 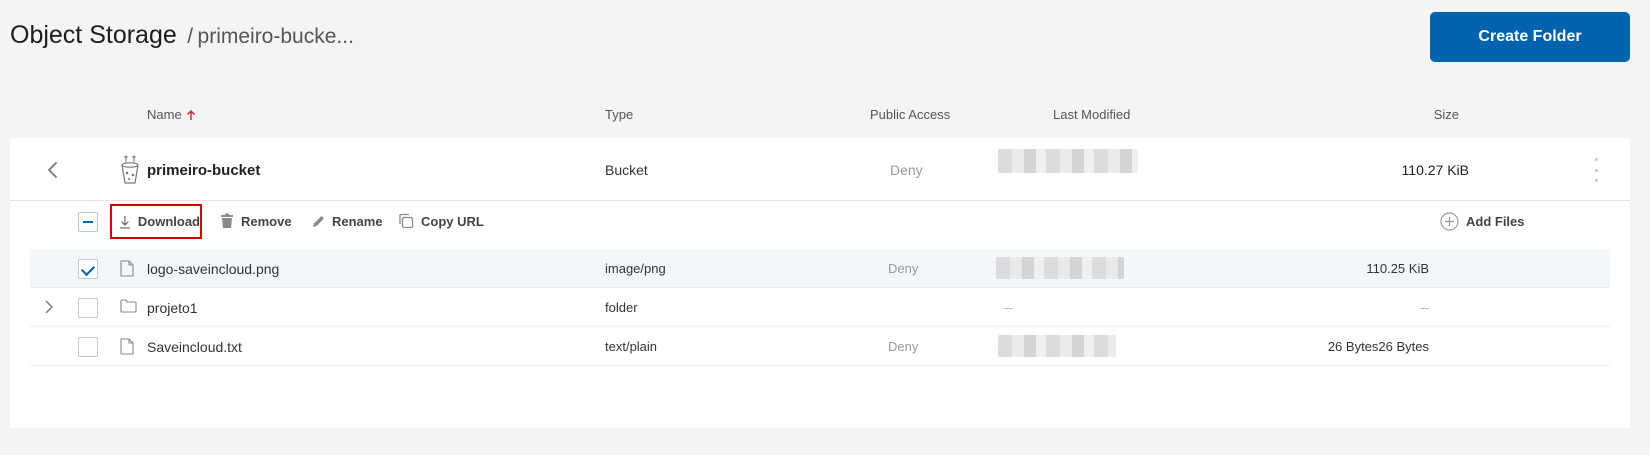 What do you see at coordinates (1449, 221) in the screenshot?
I see `plus-circle-icon` at bounding box center [1449, 221].